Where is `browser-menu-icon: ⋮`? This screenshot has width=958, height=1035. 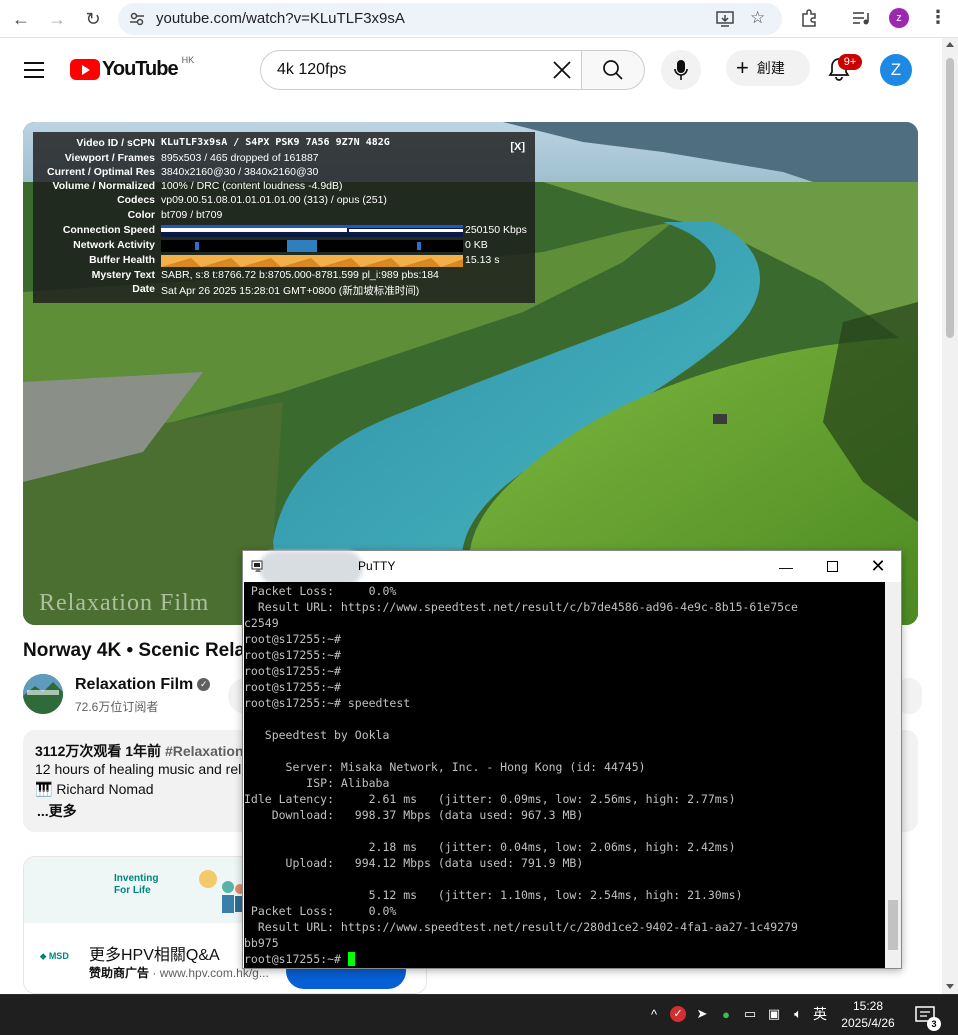
browser-menu-icon: ⋮ is located at coordinates (938, 17).